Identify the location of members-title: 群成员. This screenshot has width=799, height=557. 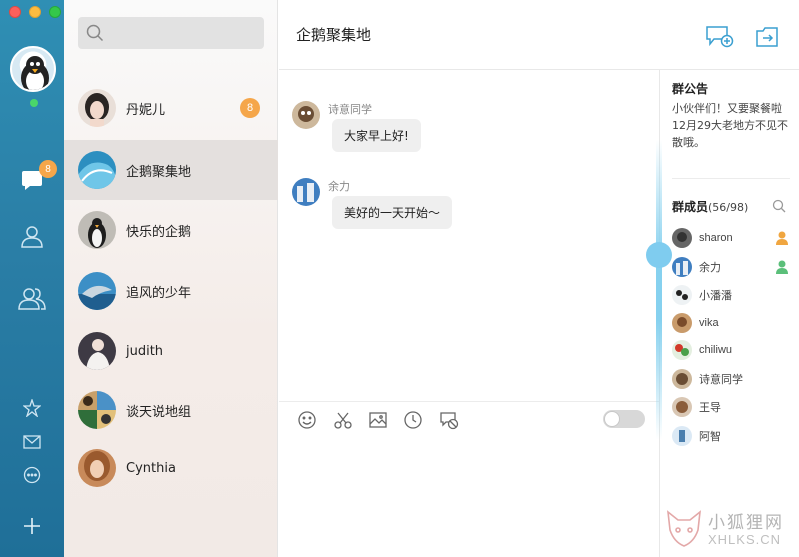
(690, 207).